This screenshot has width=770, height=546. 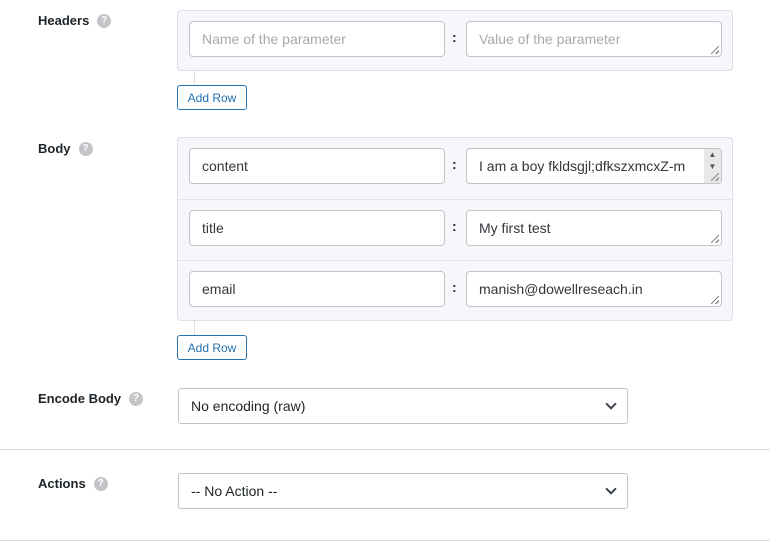 I want to click on body-row: email : manish@dowellreseach.in, so click(x=455, y=290).